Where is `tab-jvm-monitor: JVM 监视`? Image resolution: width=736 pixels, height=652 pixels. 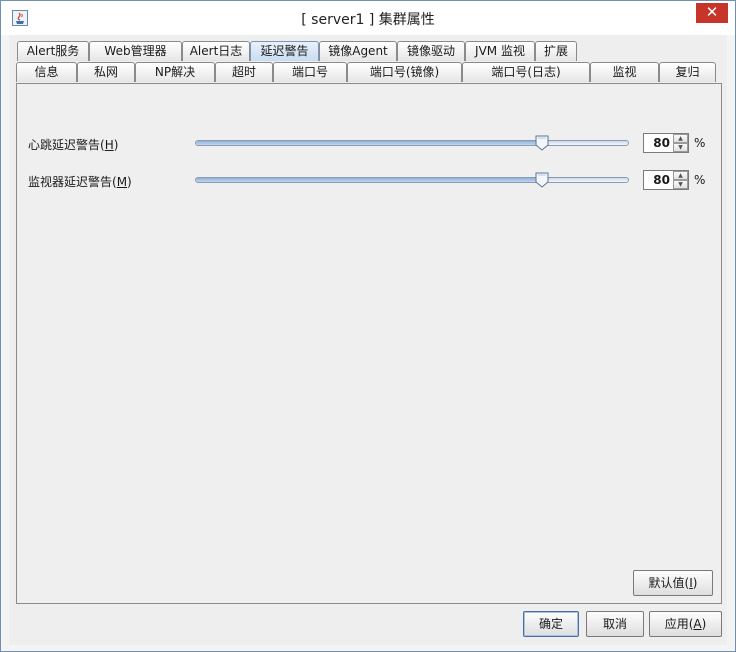 tab-jvm-monitor: JVM 监视 is located at coordinates (500, 51).